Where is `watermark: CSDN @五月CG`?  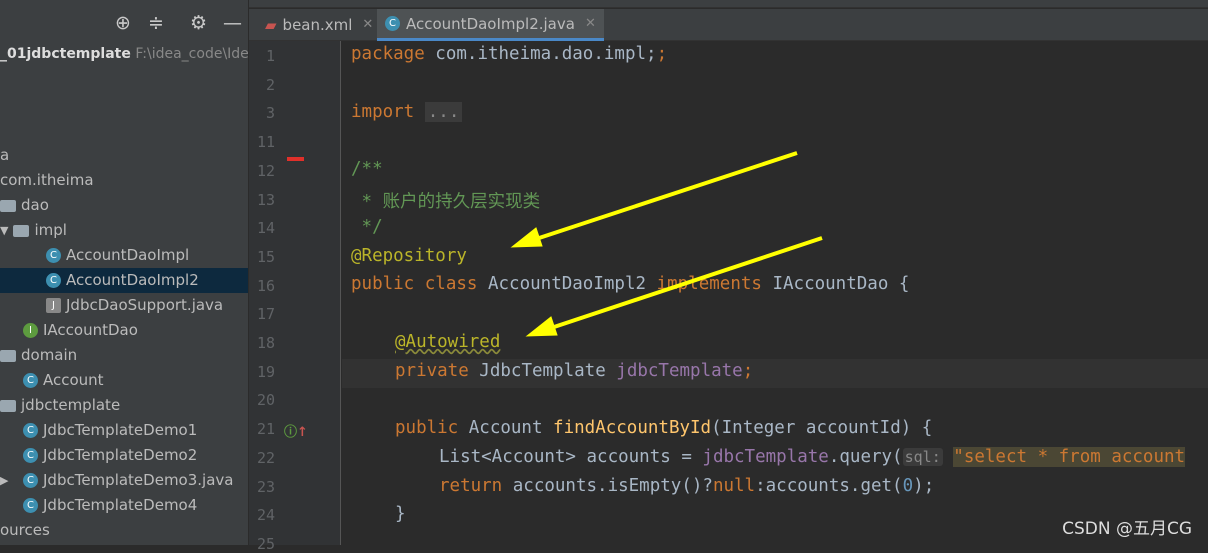
watermark: CSDN @五月CG is located at coordinates (1127, 529).